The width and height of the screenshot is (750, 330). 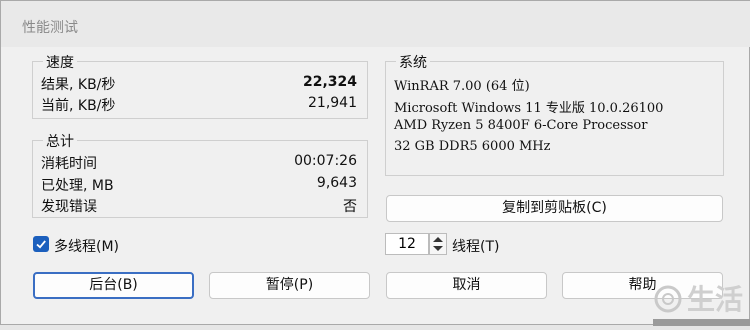 I want to click on multithread-label: 多线程(M), so click(x=86, y=246).